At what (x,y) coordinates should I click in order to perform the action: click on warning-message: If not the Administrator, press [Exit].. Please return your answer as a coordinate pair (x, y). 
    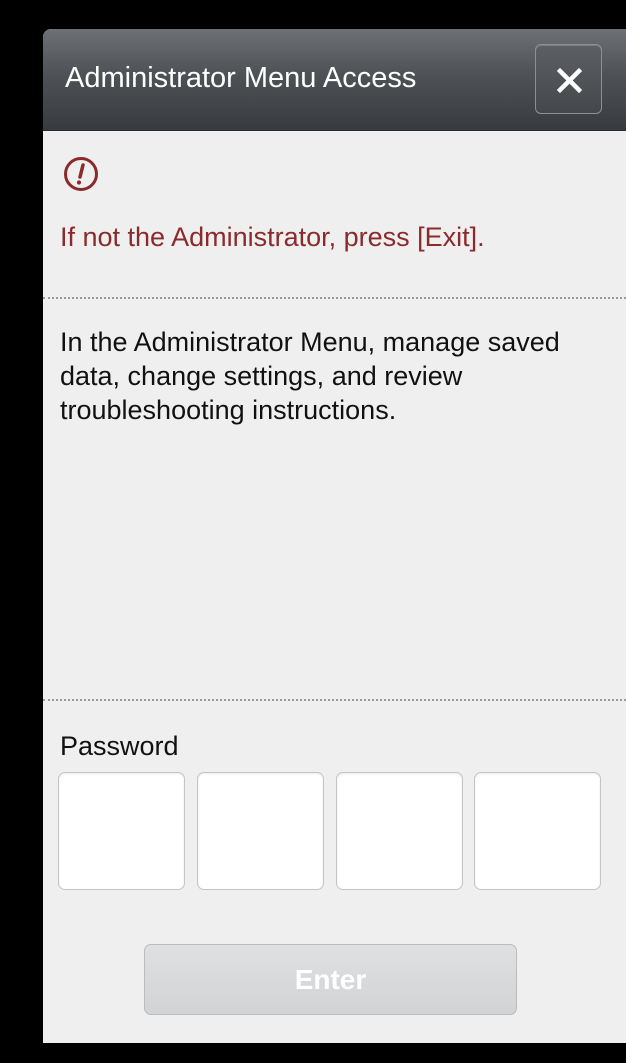
    Looking at the image, I should click on (272, 237).